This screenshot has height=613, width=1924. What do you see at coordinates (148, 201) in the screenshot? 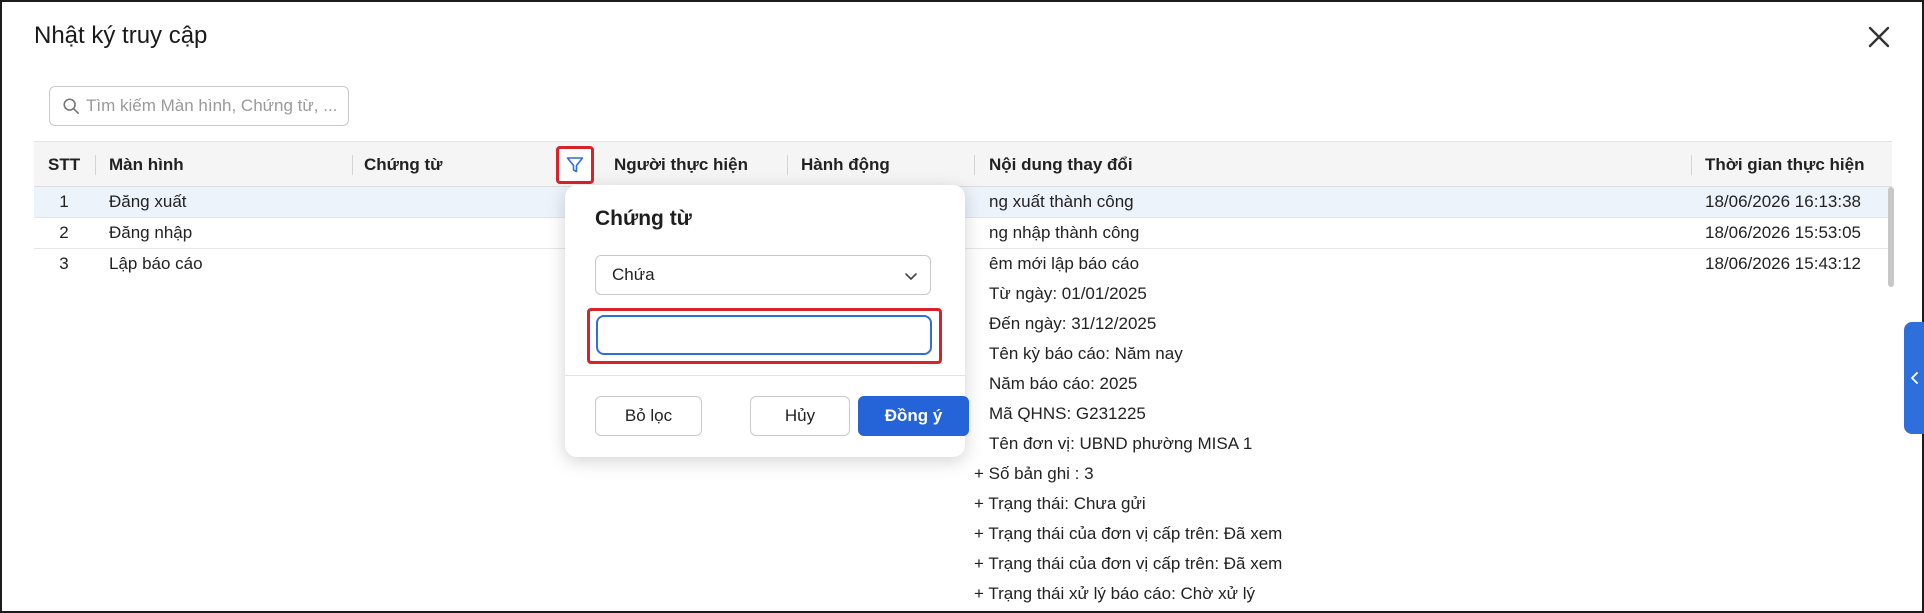
I see `row-screen: Đăng xuất` at bounding box center [148, 201].